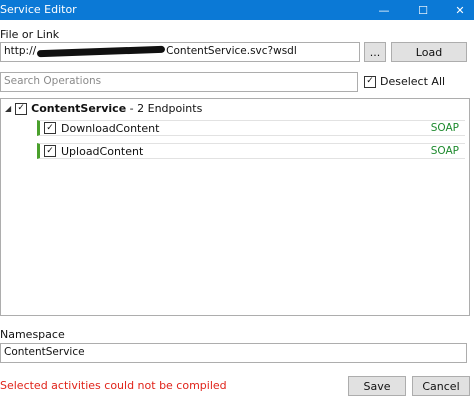  I want to click on load-button: Load, so click(429, 52).